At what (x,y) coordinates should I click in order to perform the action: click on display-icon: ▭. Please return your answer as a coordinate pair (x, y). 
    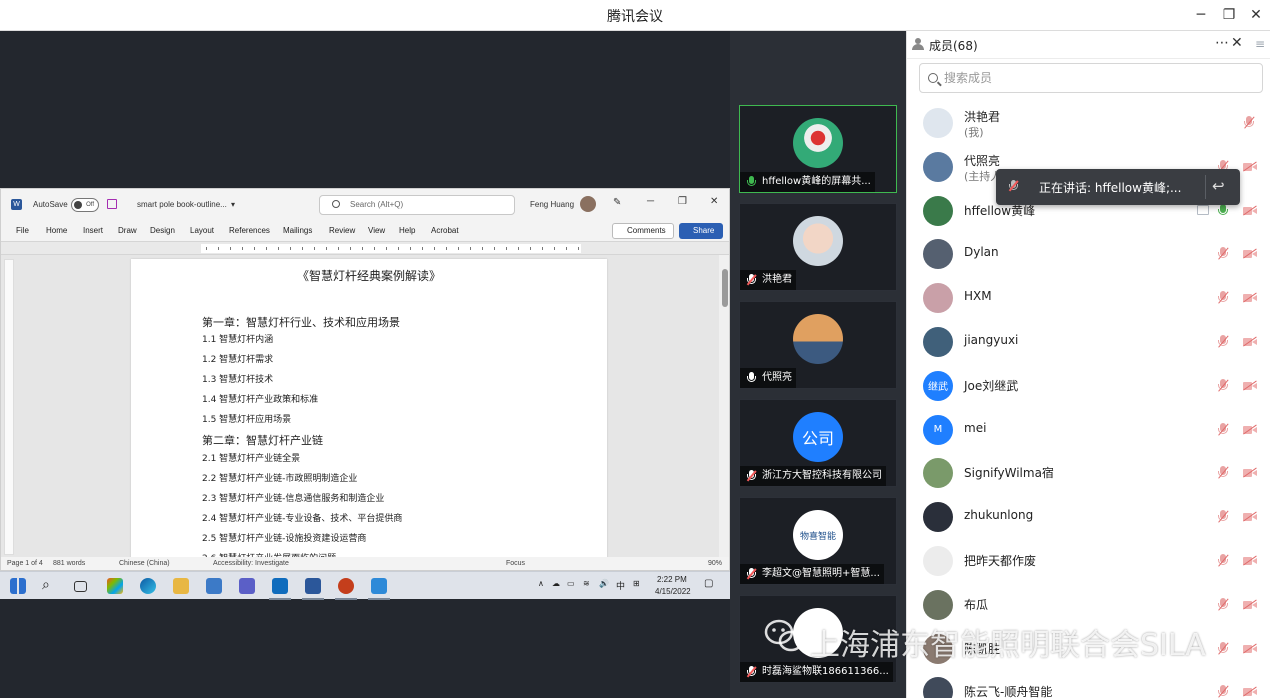
    Looking at the image, I should click on (571, 583).